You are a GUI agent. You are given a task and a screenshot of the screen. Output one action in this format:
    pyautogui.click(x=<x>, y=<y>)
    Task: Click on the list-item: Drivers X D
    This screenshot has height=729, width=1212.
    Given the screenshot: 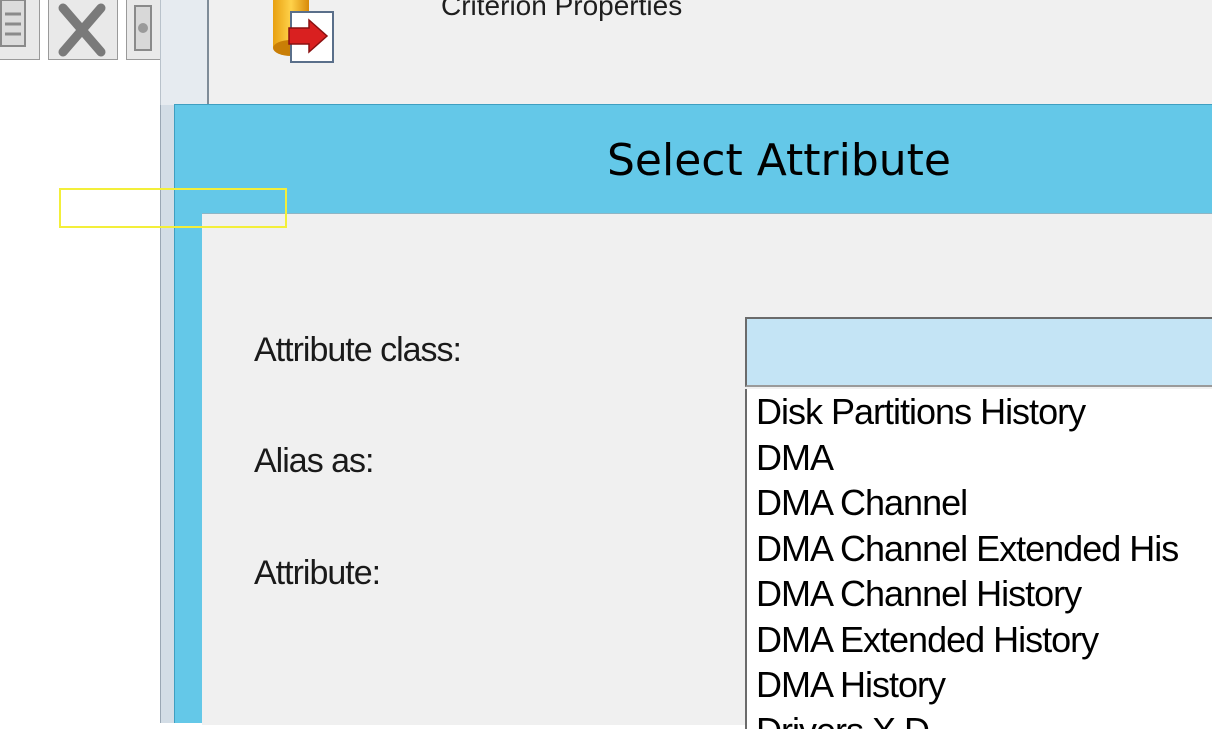 What is the action you would take?
    pyautogui.click(x=979, y=718)
    